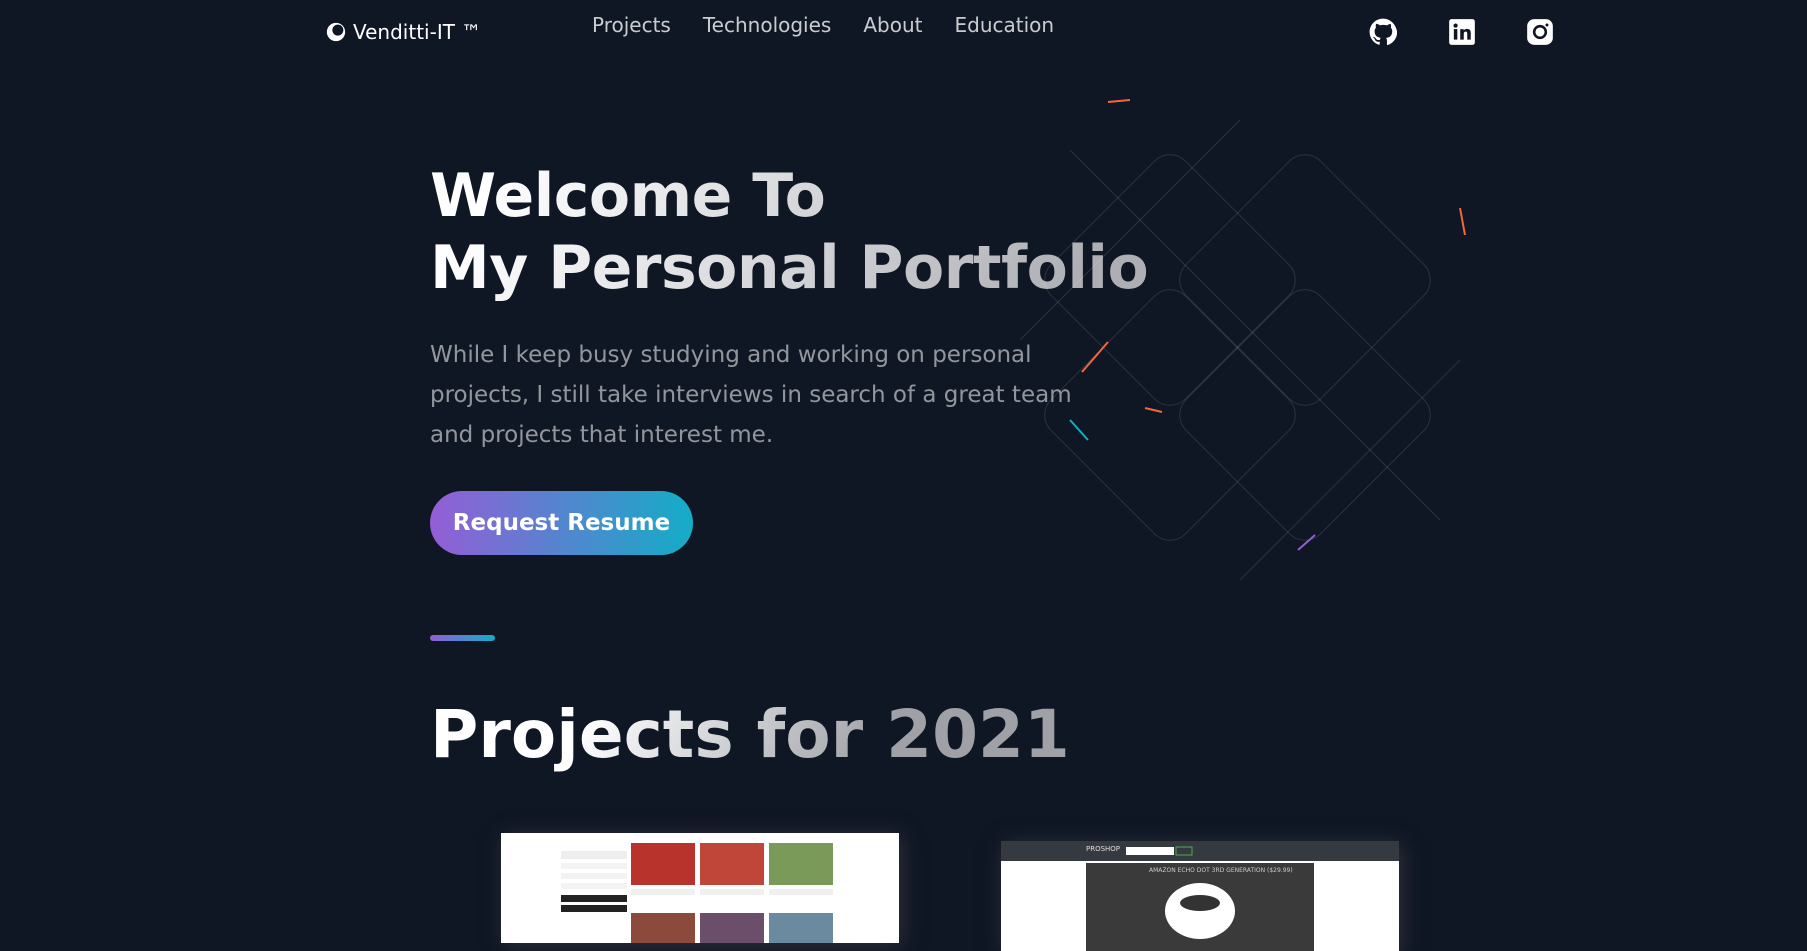 The height and width of the screenshot is (951, 1807). I want to click on logo-text: Venditti-IT ™, so click(417, 32).